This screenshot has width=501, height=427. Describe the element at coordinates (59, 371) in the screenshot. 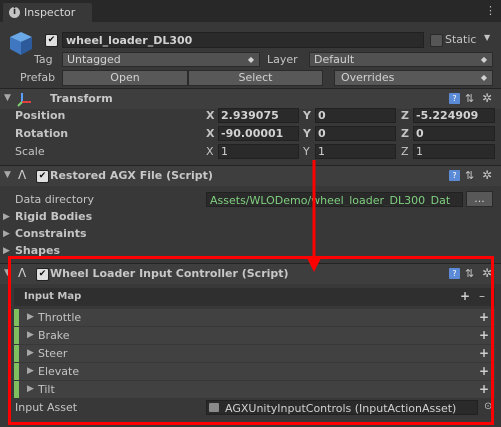

I see `action-label: Elevate` at that location.